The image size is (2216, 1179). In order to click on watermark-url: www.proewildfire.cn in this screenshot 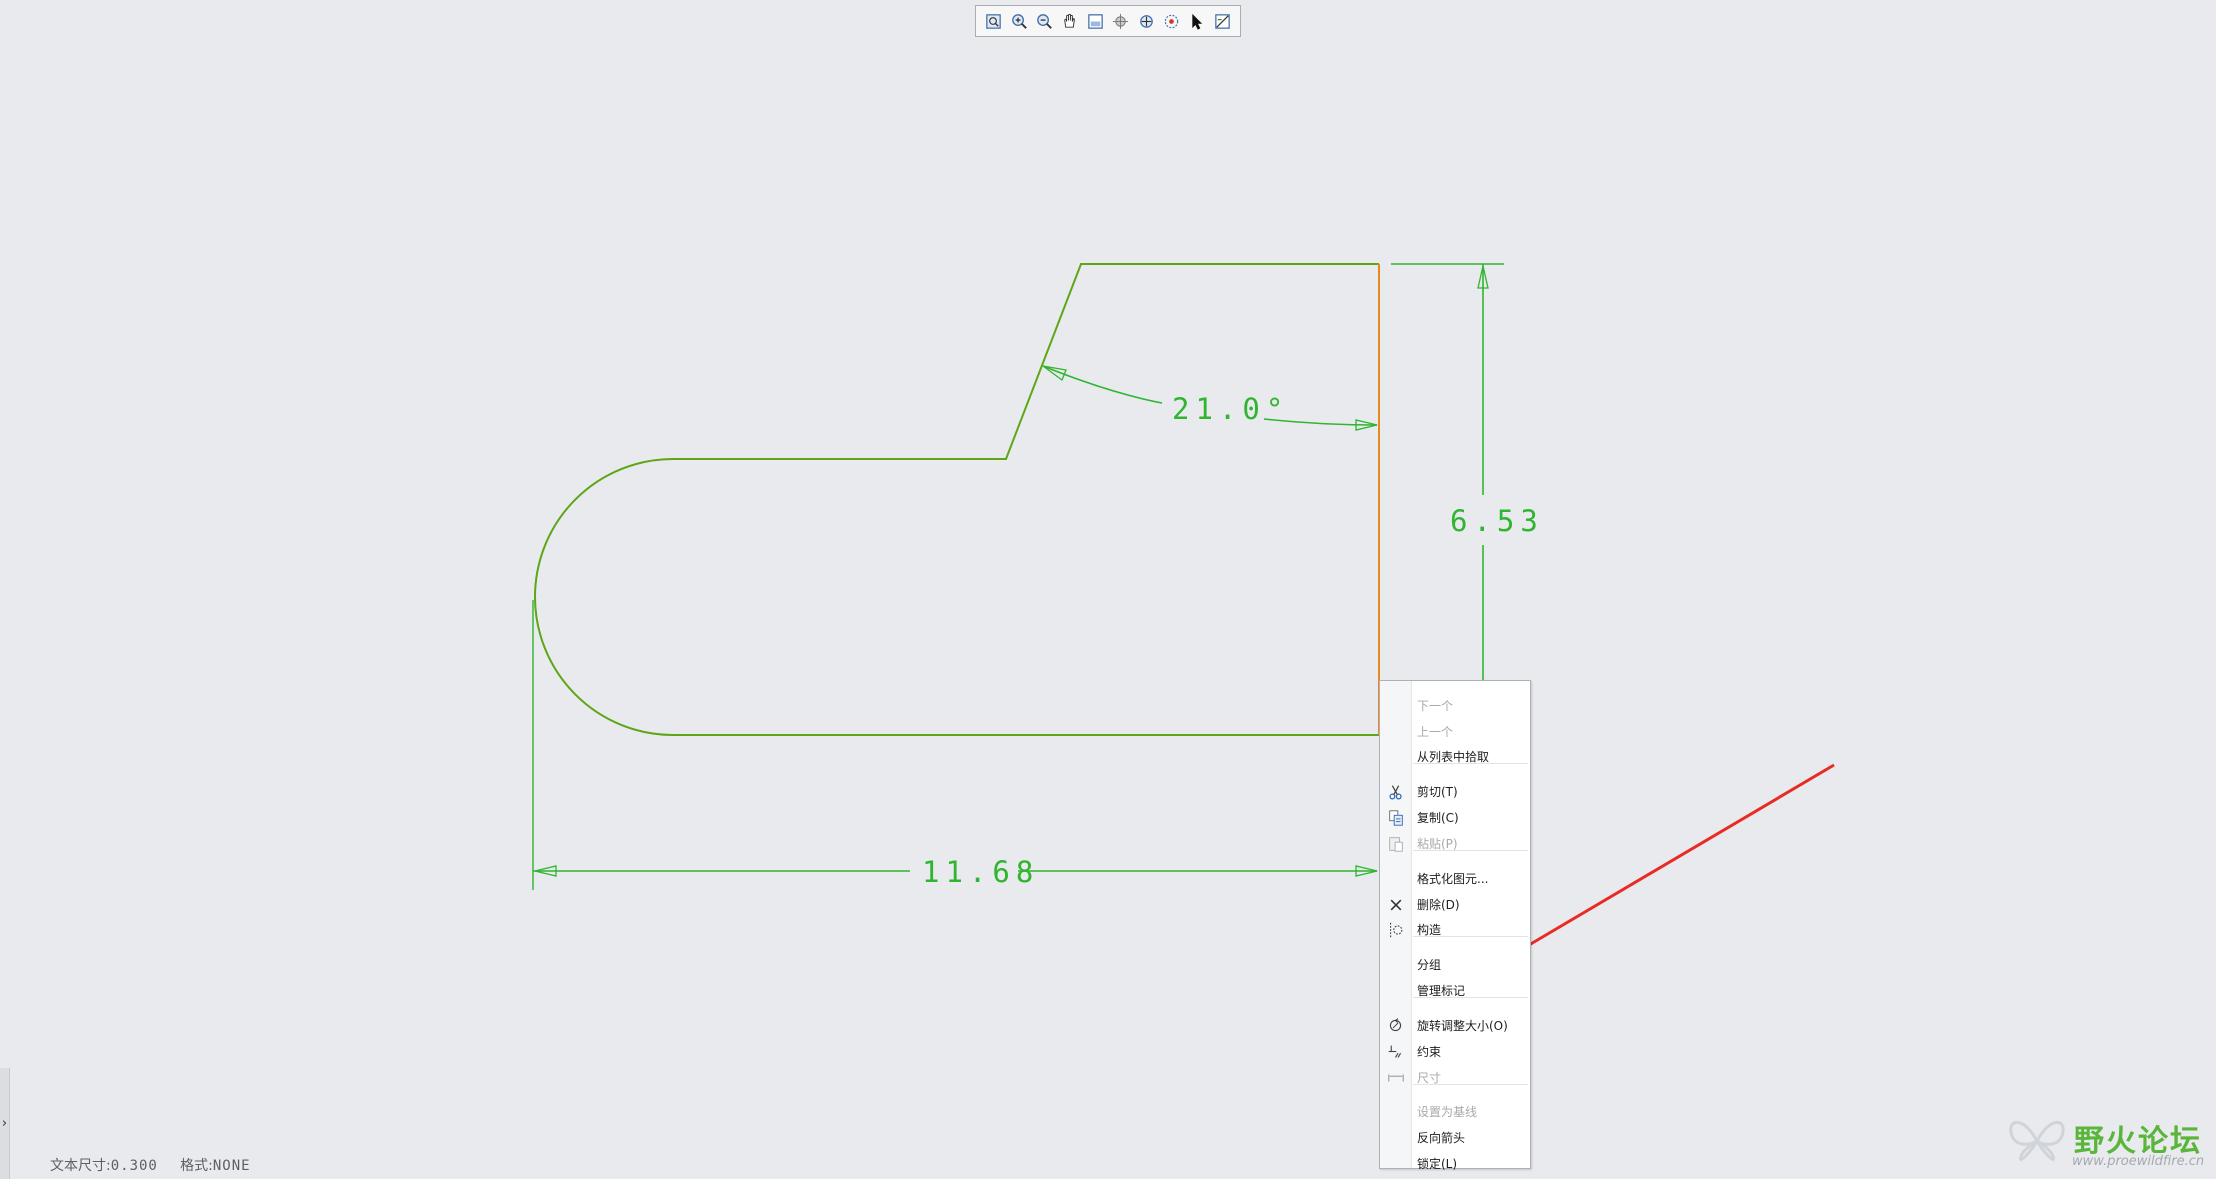, I will do `click(2138, 1161)`.